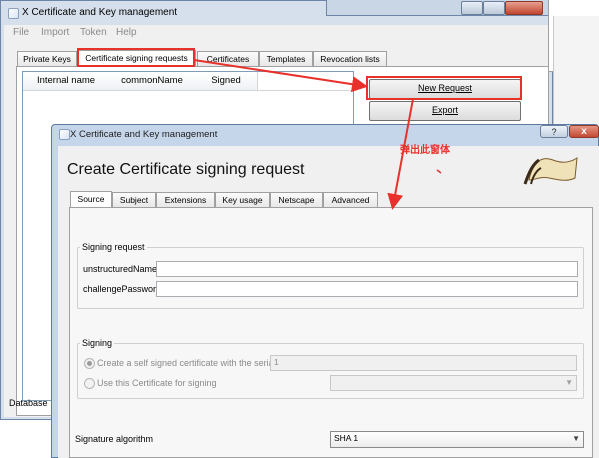 The width and height of the screenshot is (599, 458). Describe the element at coordinates (114, 439) in the screenshot. I see `signature-algorithm-label: Signature algorithm` at that location.